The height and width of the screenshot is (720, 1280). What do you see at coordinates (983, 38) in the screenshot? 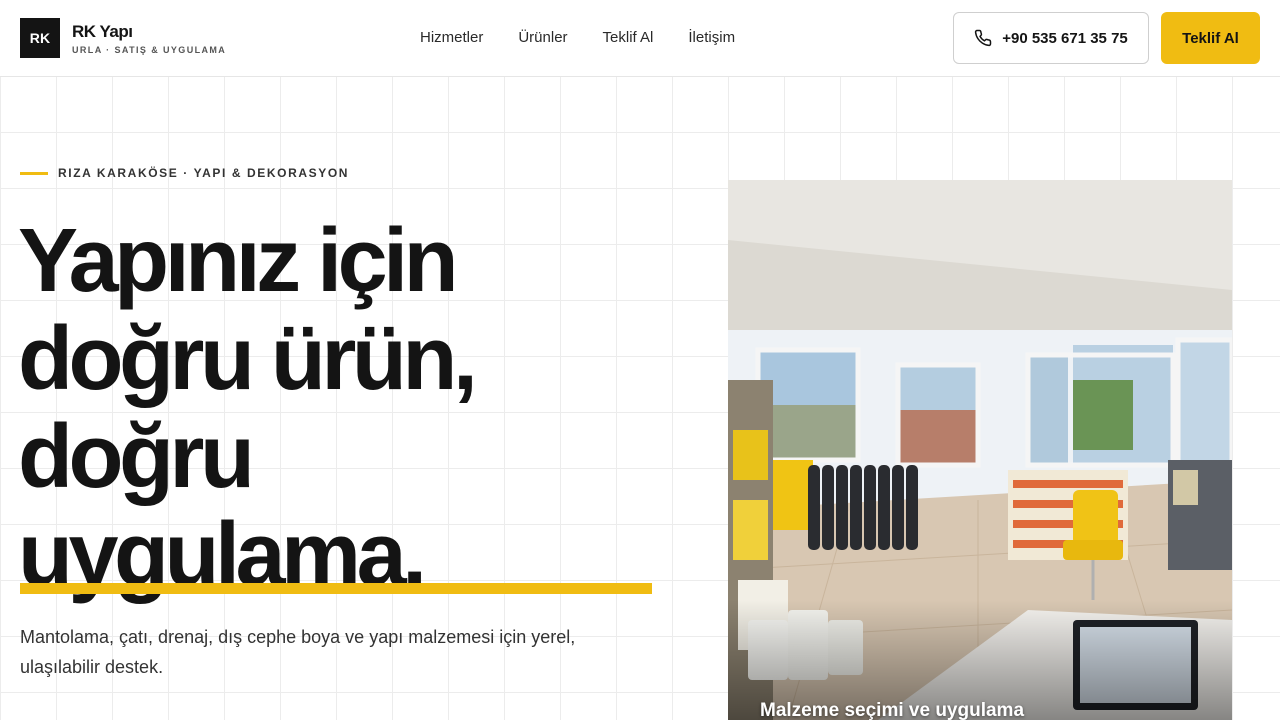
I see `phone-icon` at bounding box center [983, 38].